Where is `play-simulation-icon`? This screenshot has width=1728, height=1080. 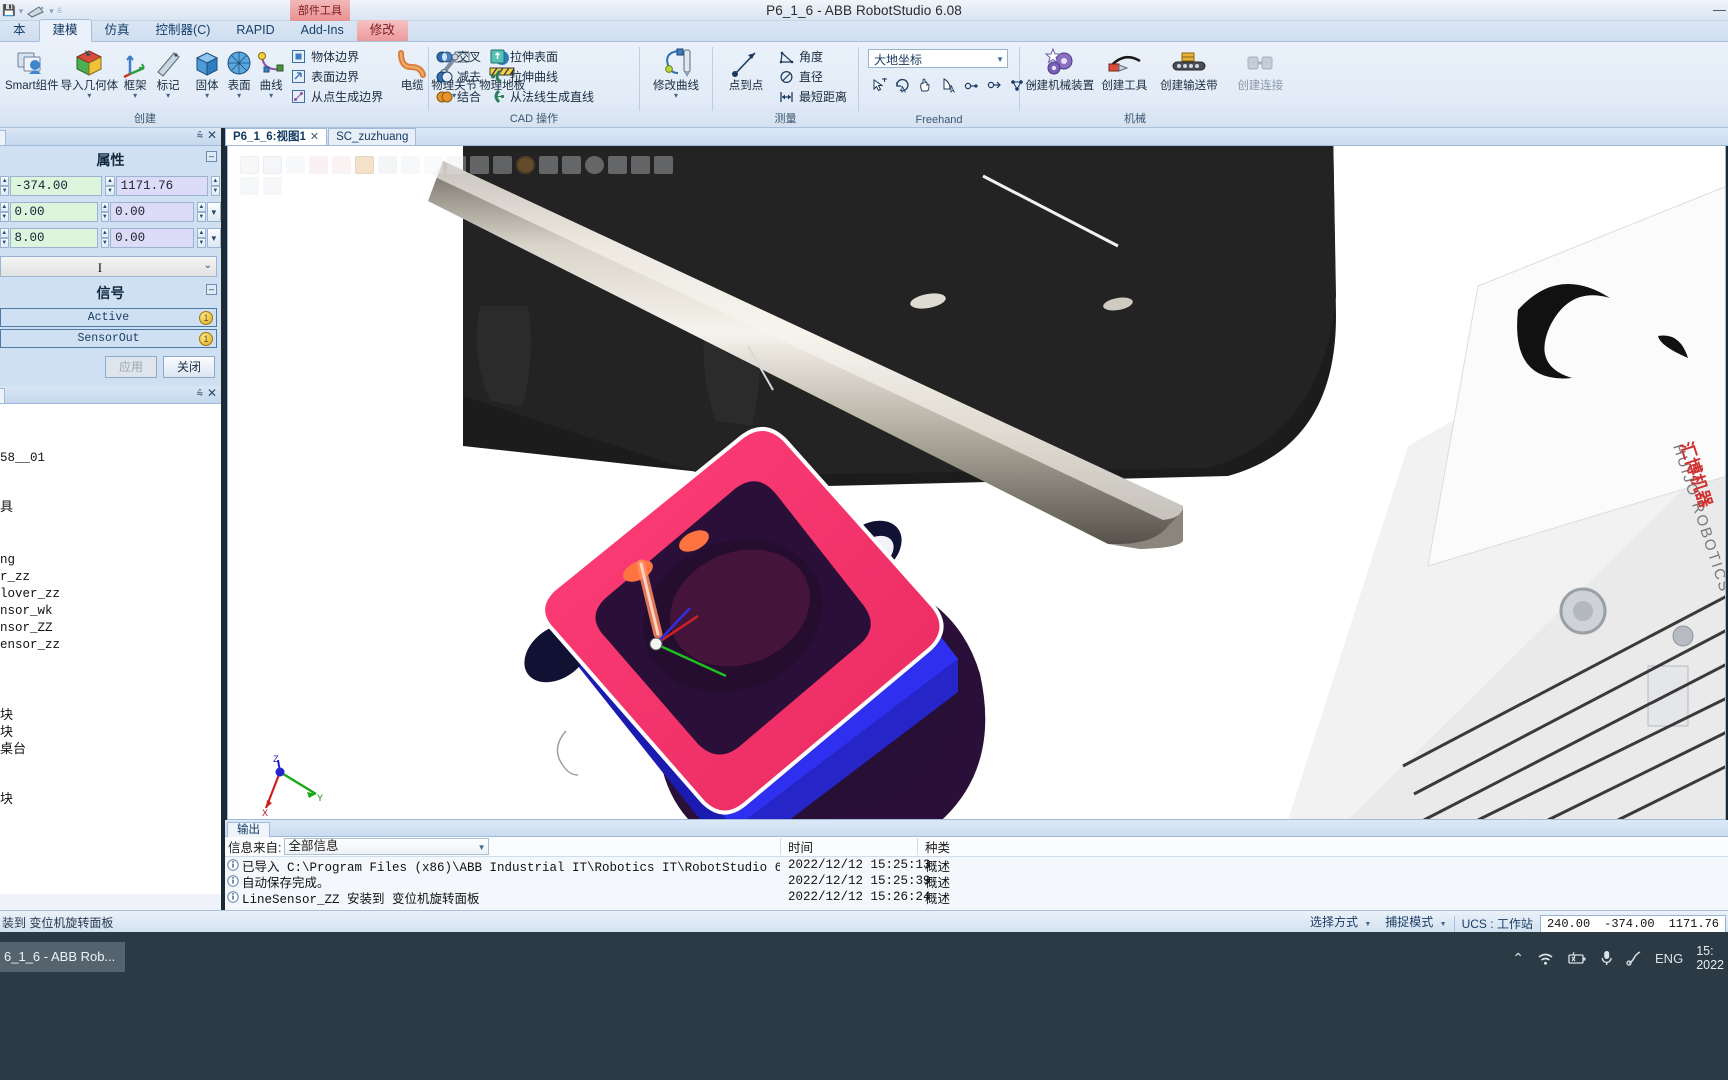
play-simulation-icon is located at coordinates (249, 186).